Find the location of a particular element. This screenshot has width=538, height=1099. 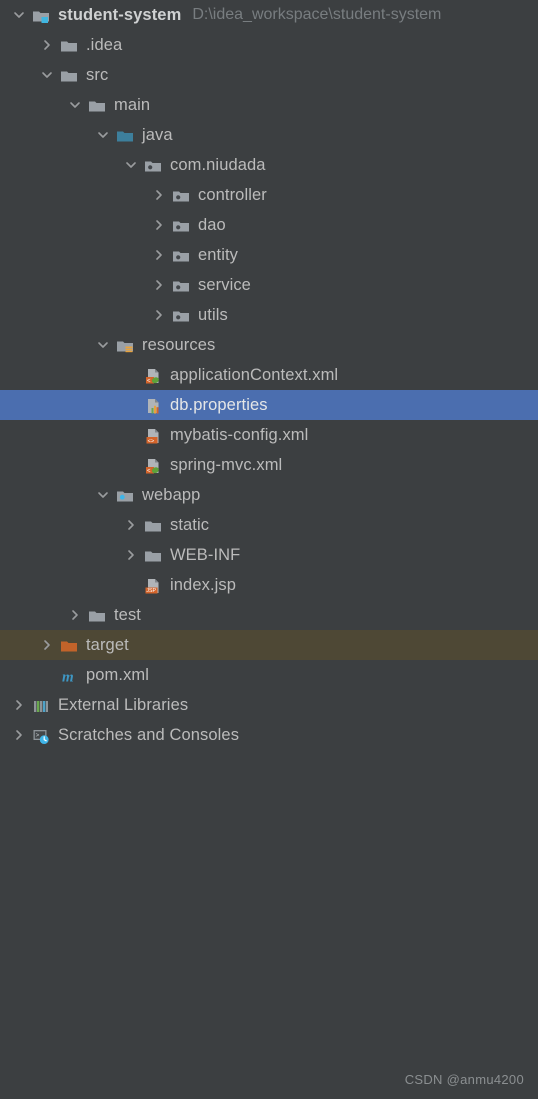

tree-row: < applicationContext.xml is located at coordinates (269, 375).